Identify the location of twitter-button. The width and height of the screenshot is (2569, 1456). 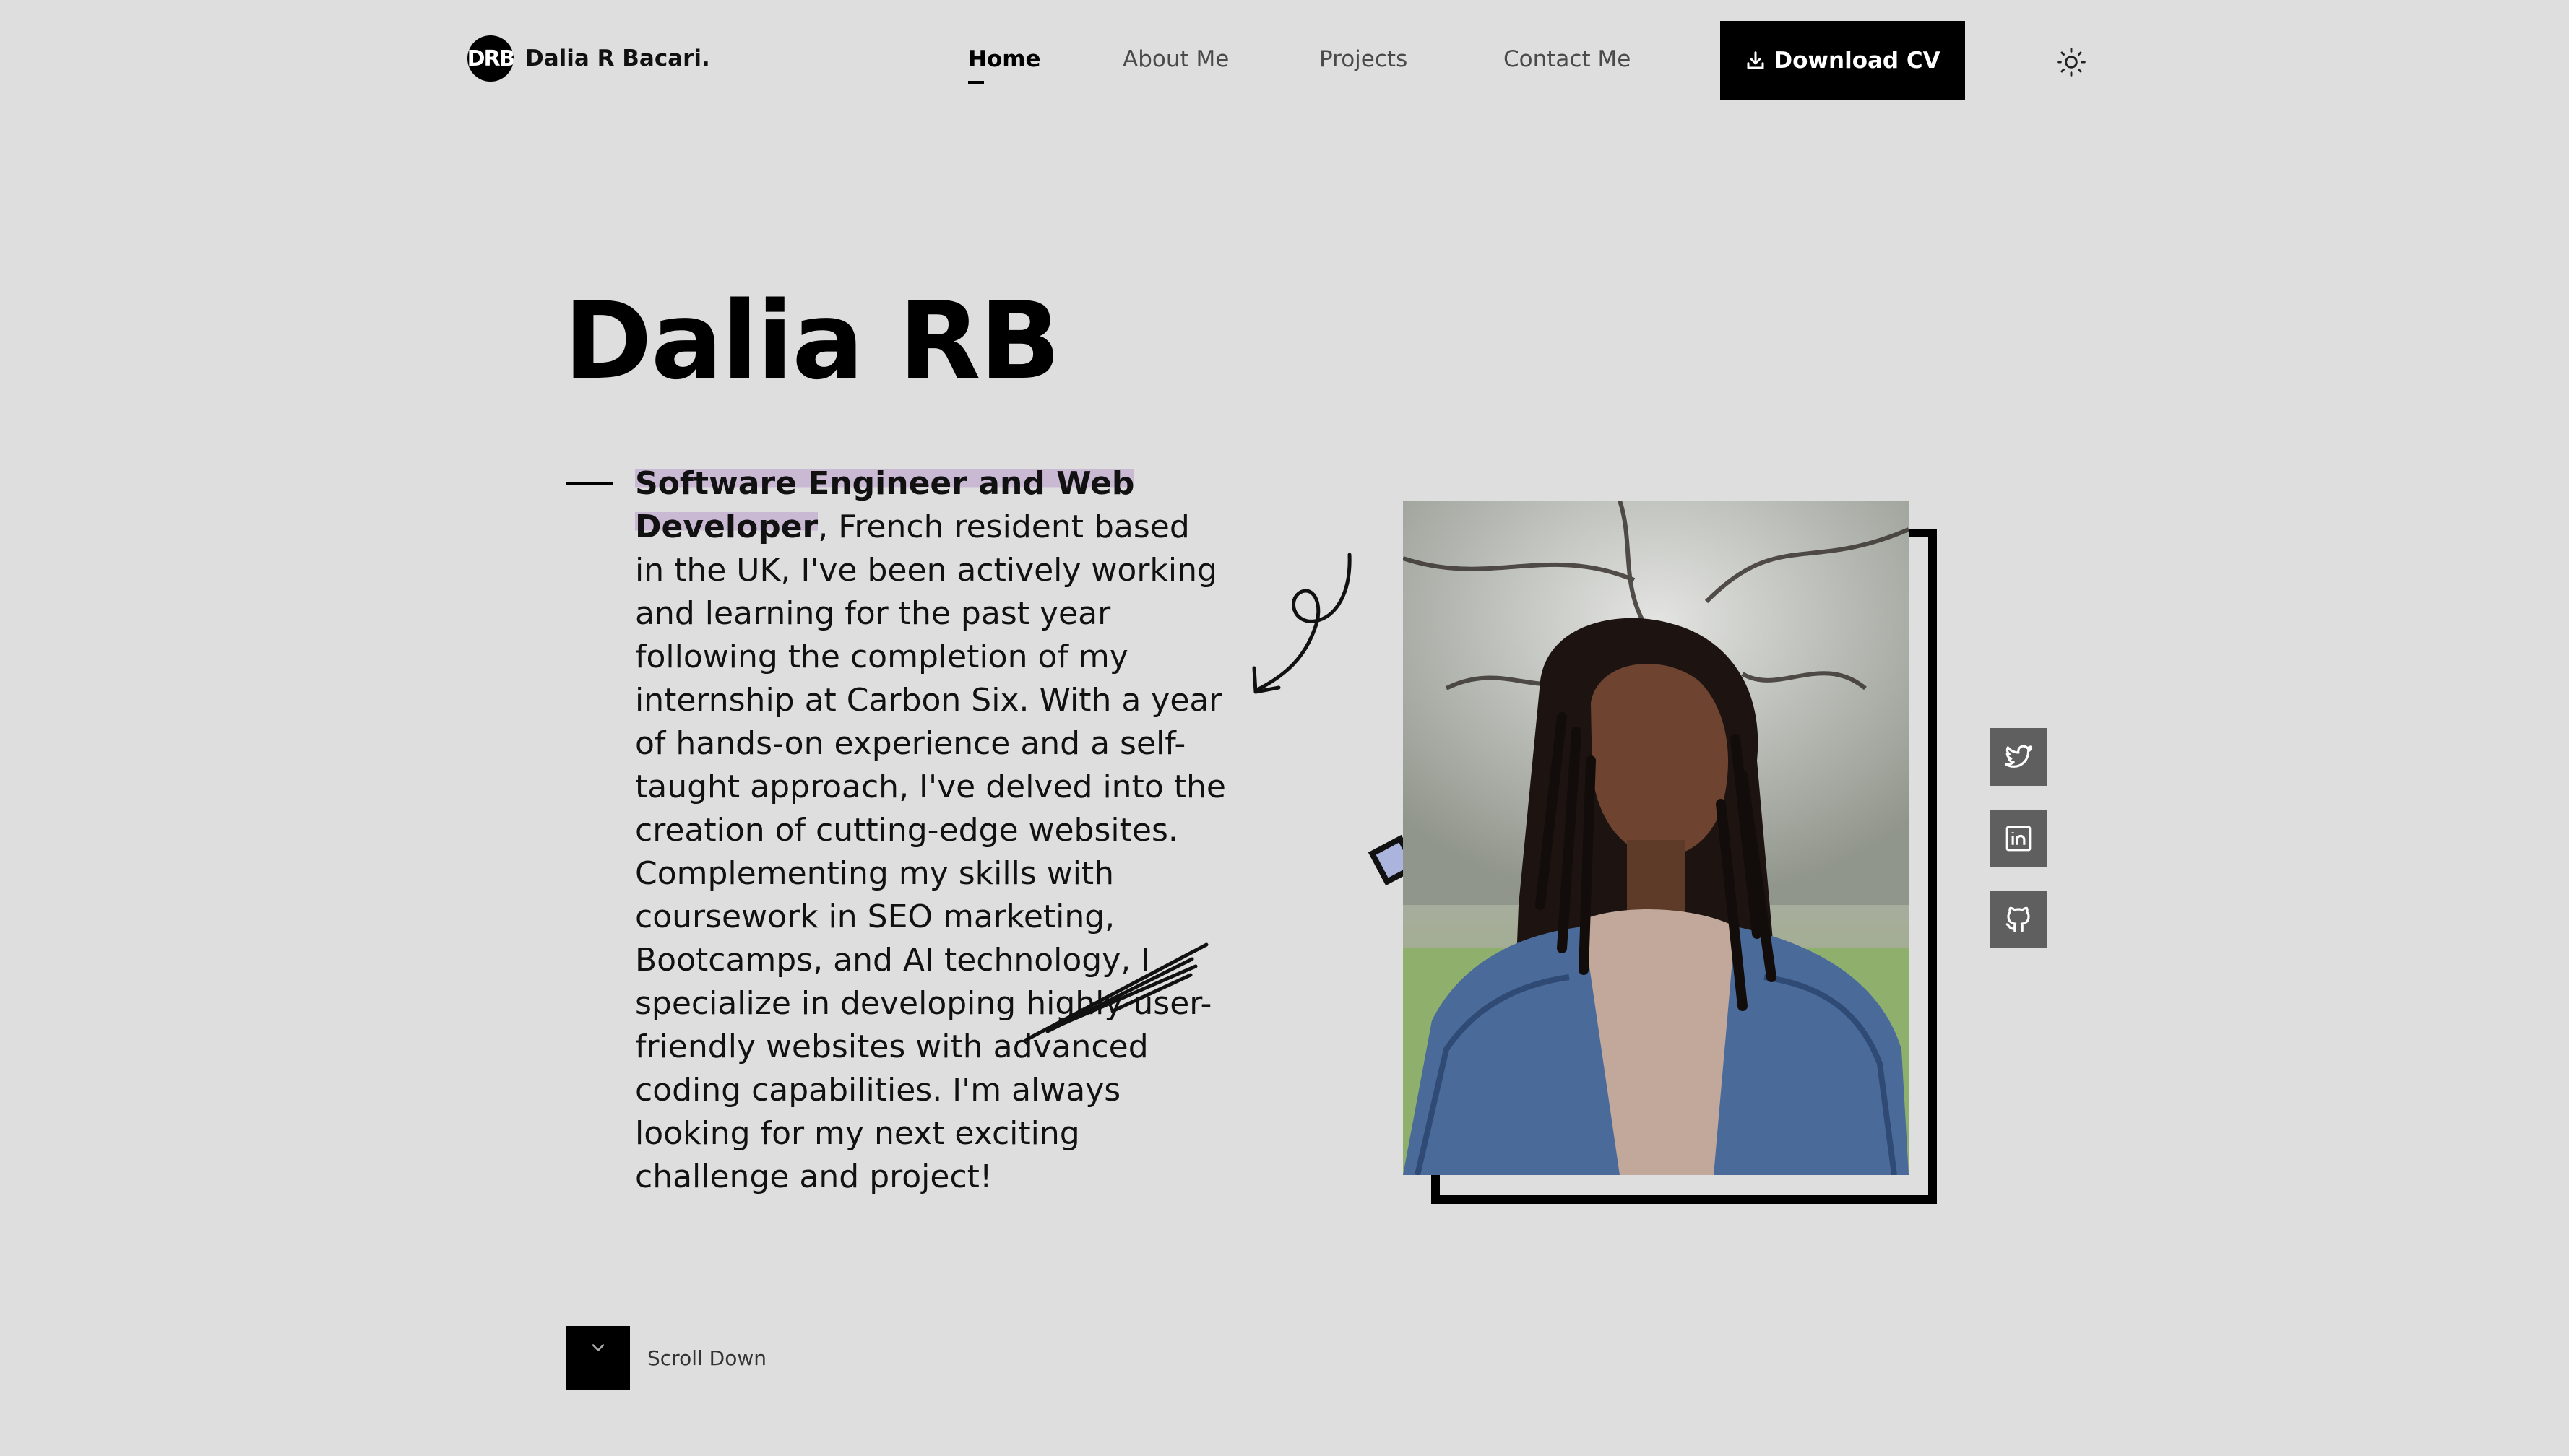
(2019, 757).